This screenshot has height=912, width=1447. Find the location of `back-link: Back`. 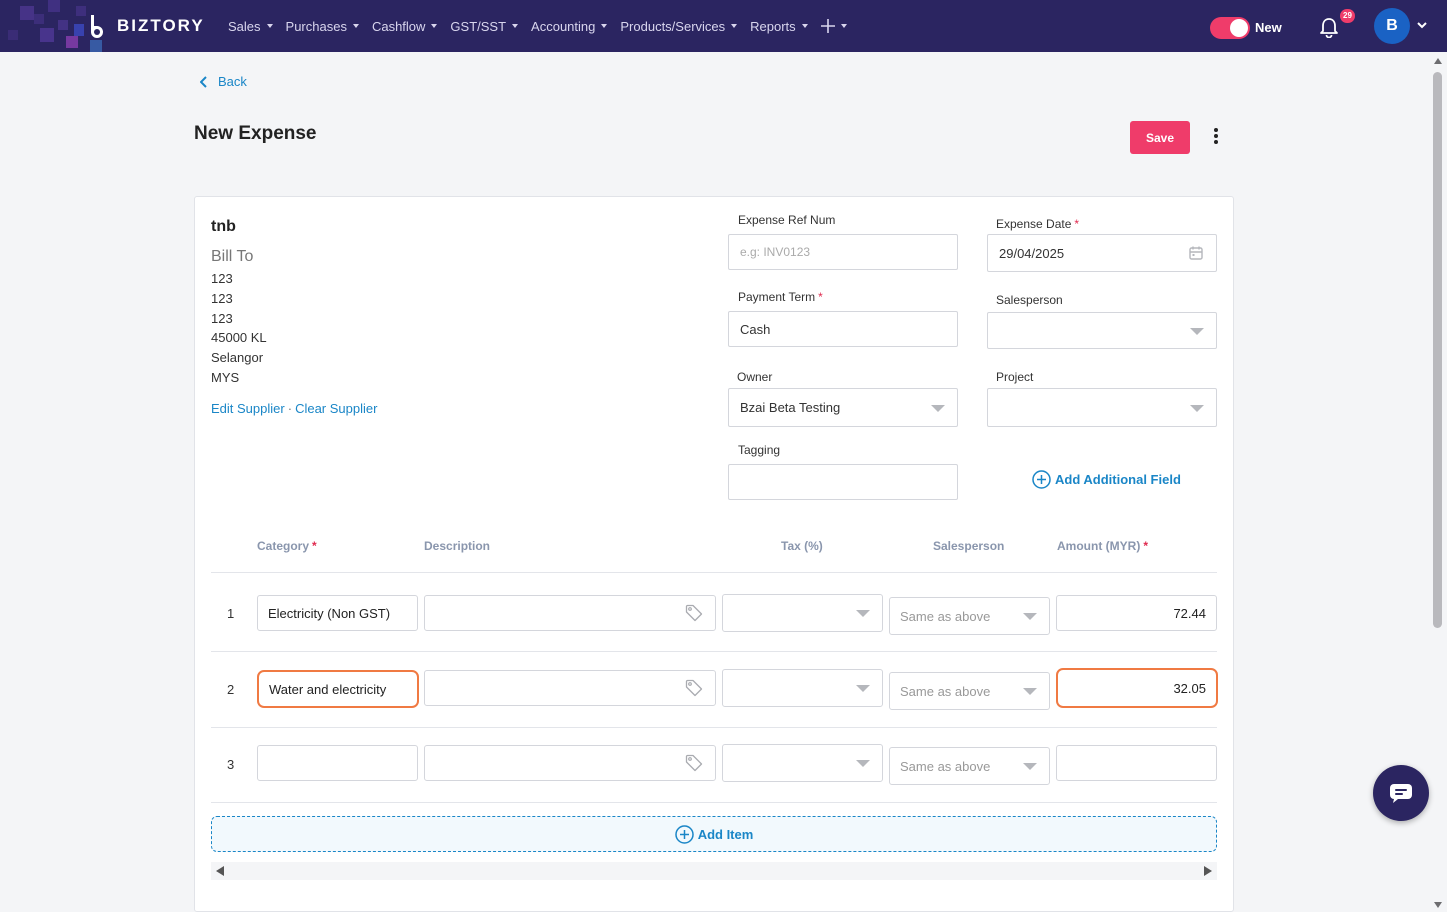

back-link: Back is located at coordinates (223, 81).